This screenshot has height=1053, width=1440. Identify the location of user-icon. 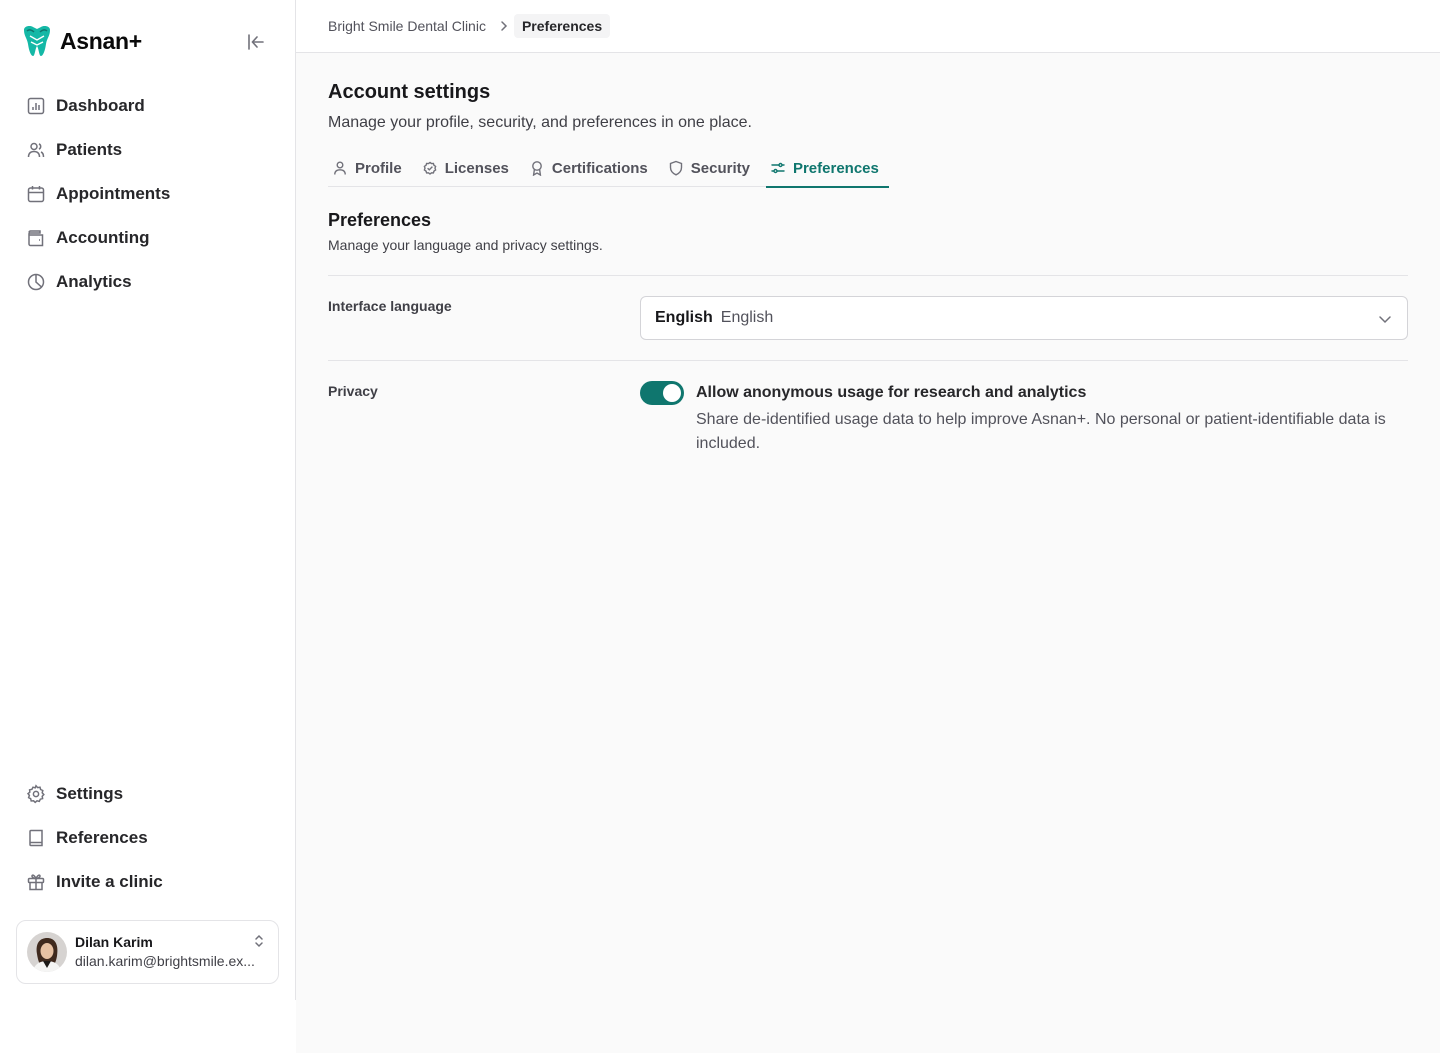
(340, 168).